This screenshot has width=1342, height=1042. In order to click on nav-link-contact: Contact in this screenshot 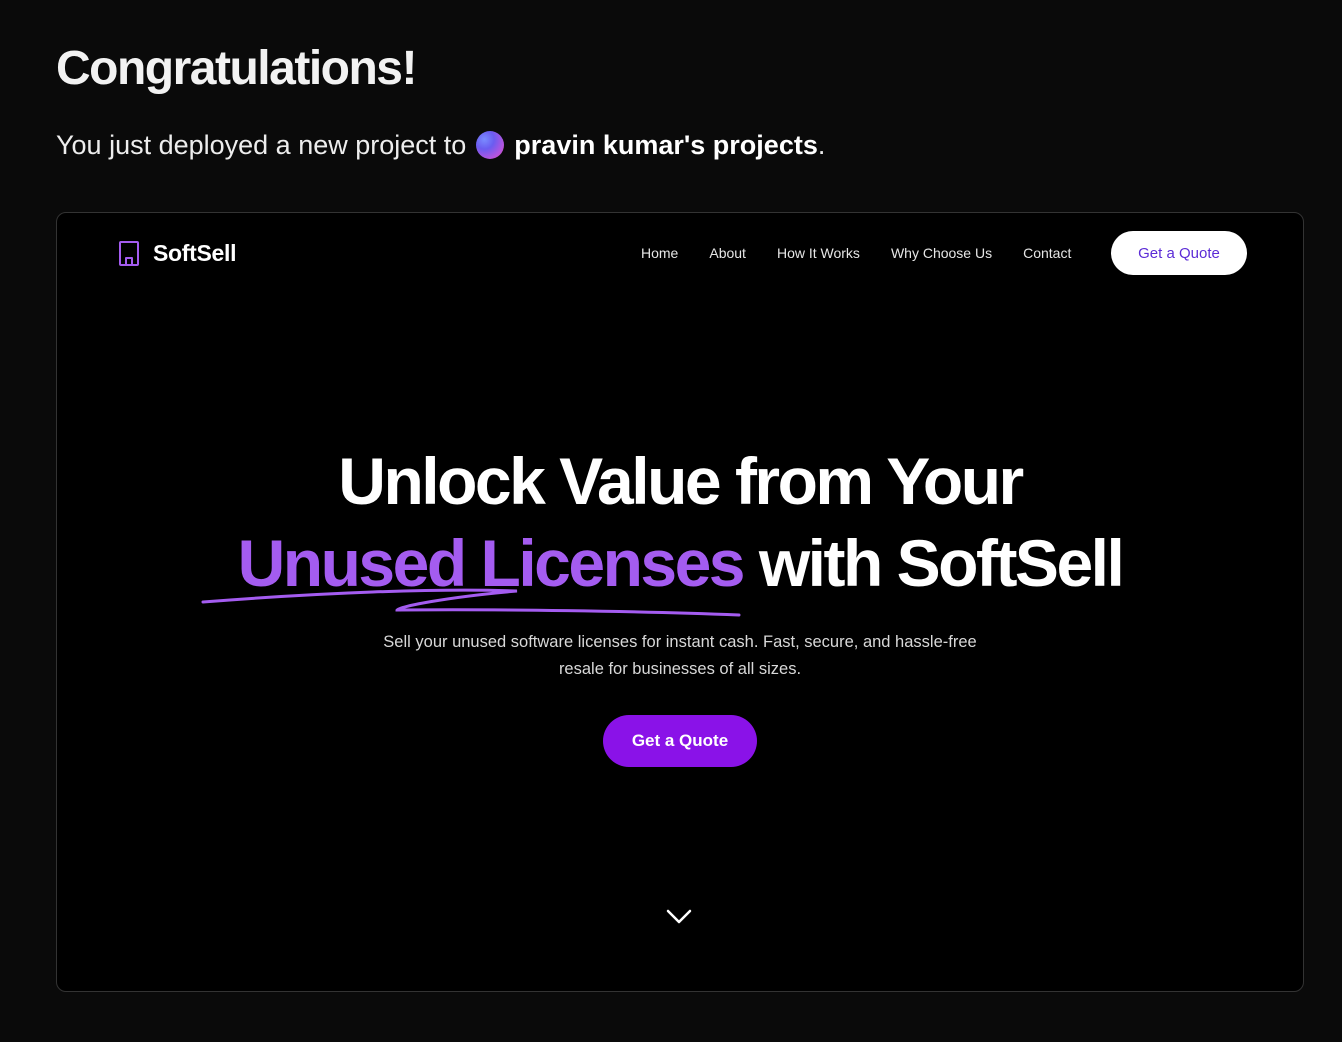, I will do `click(1047, 253)`.